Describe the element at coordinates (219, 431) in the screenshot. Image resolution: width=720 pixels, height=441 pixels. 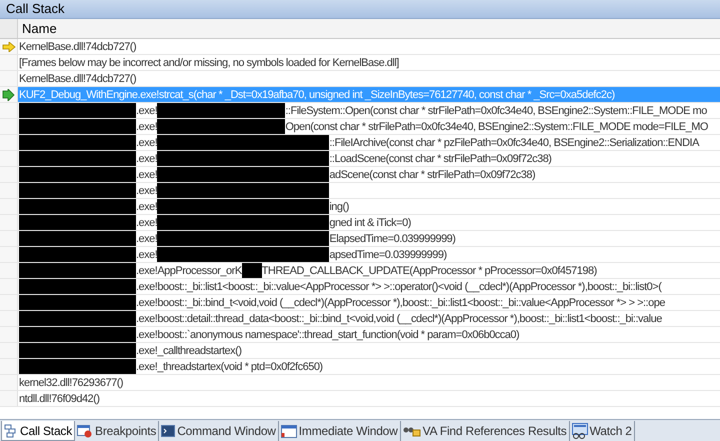
I see `panel-tab: Command Window` at that location.